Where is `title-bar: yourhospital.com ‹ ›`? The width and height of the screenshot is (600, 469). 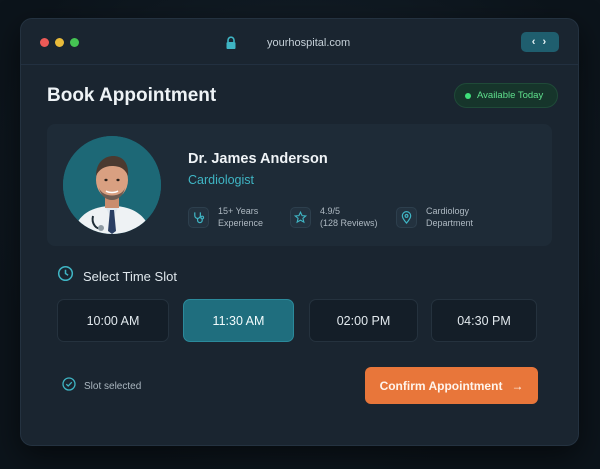 title-bar: yourhospital.com ‹ › is located at coordinates (299, 42).